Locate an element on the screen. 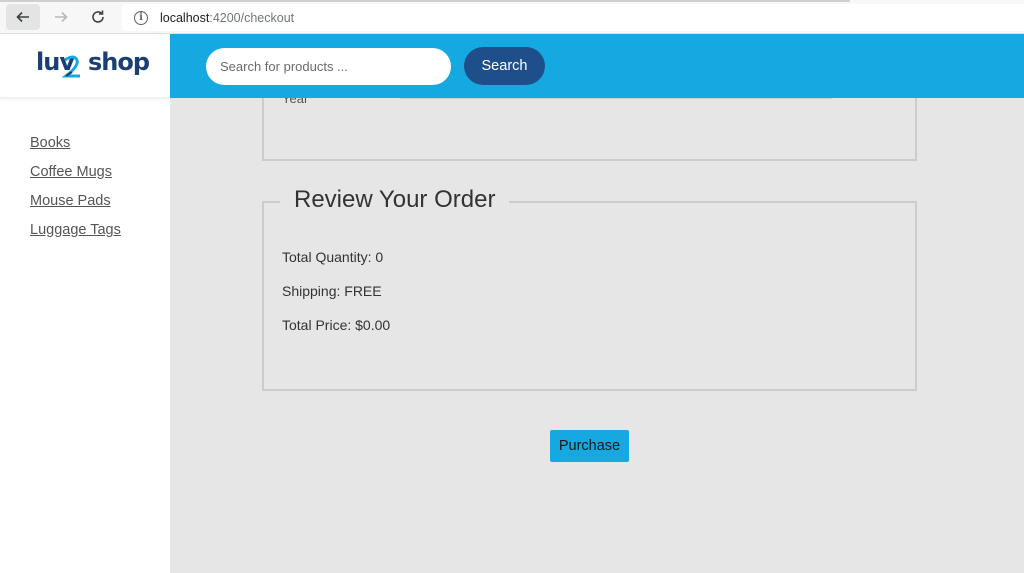 The height and width of the screenshot is (573, 1024). arrow-right-icon is located at coordinates (61, 17).